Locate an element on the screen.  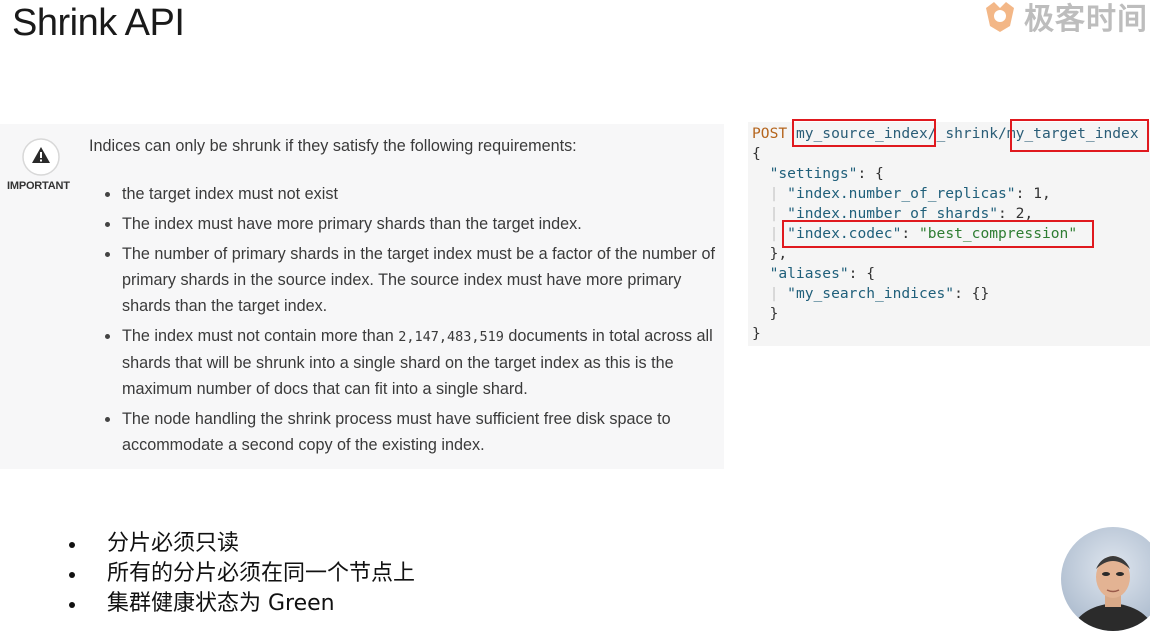
list-item: 分片必须只读 is located at coordinates (241, 544).